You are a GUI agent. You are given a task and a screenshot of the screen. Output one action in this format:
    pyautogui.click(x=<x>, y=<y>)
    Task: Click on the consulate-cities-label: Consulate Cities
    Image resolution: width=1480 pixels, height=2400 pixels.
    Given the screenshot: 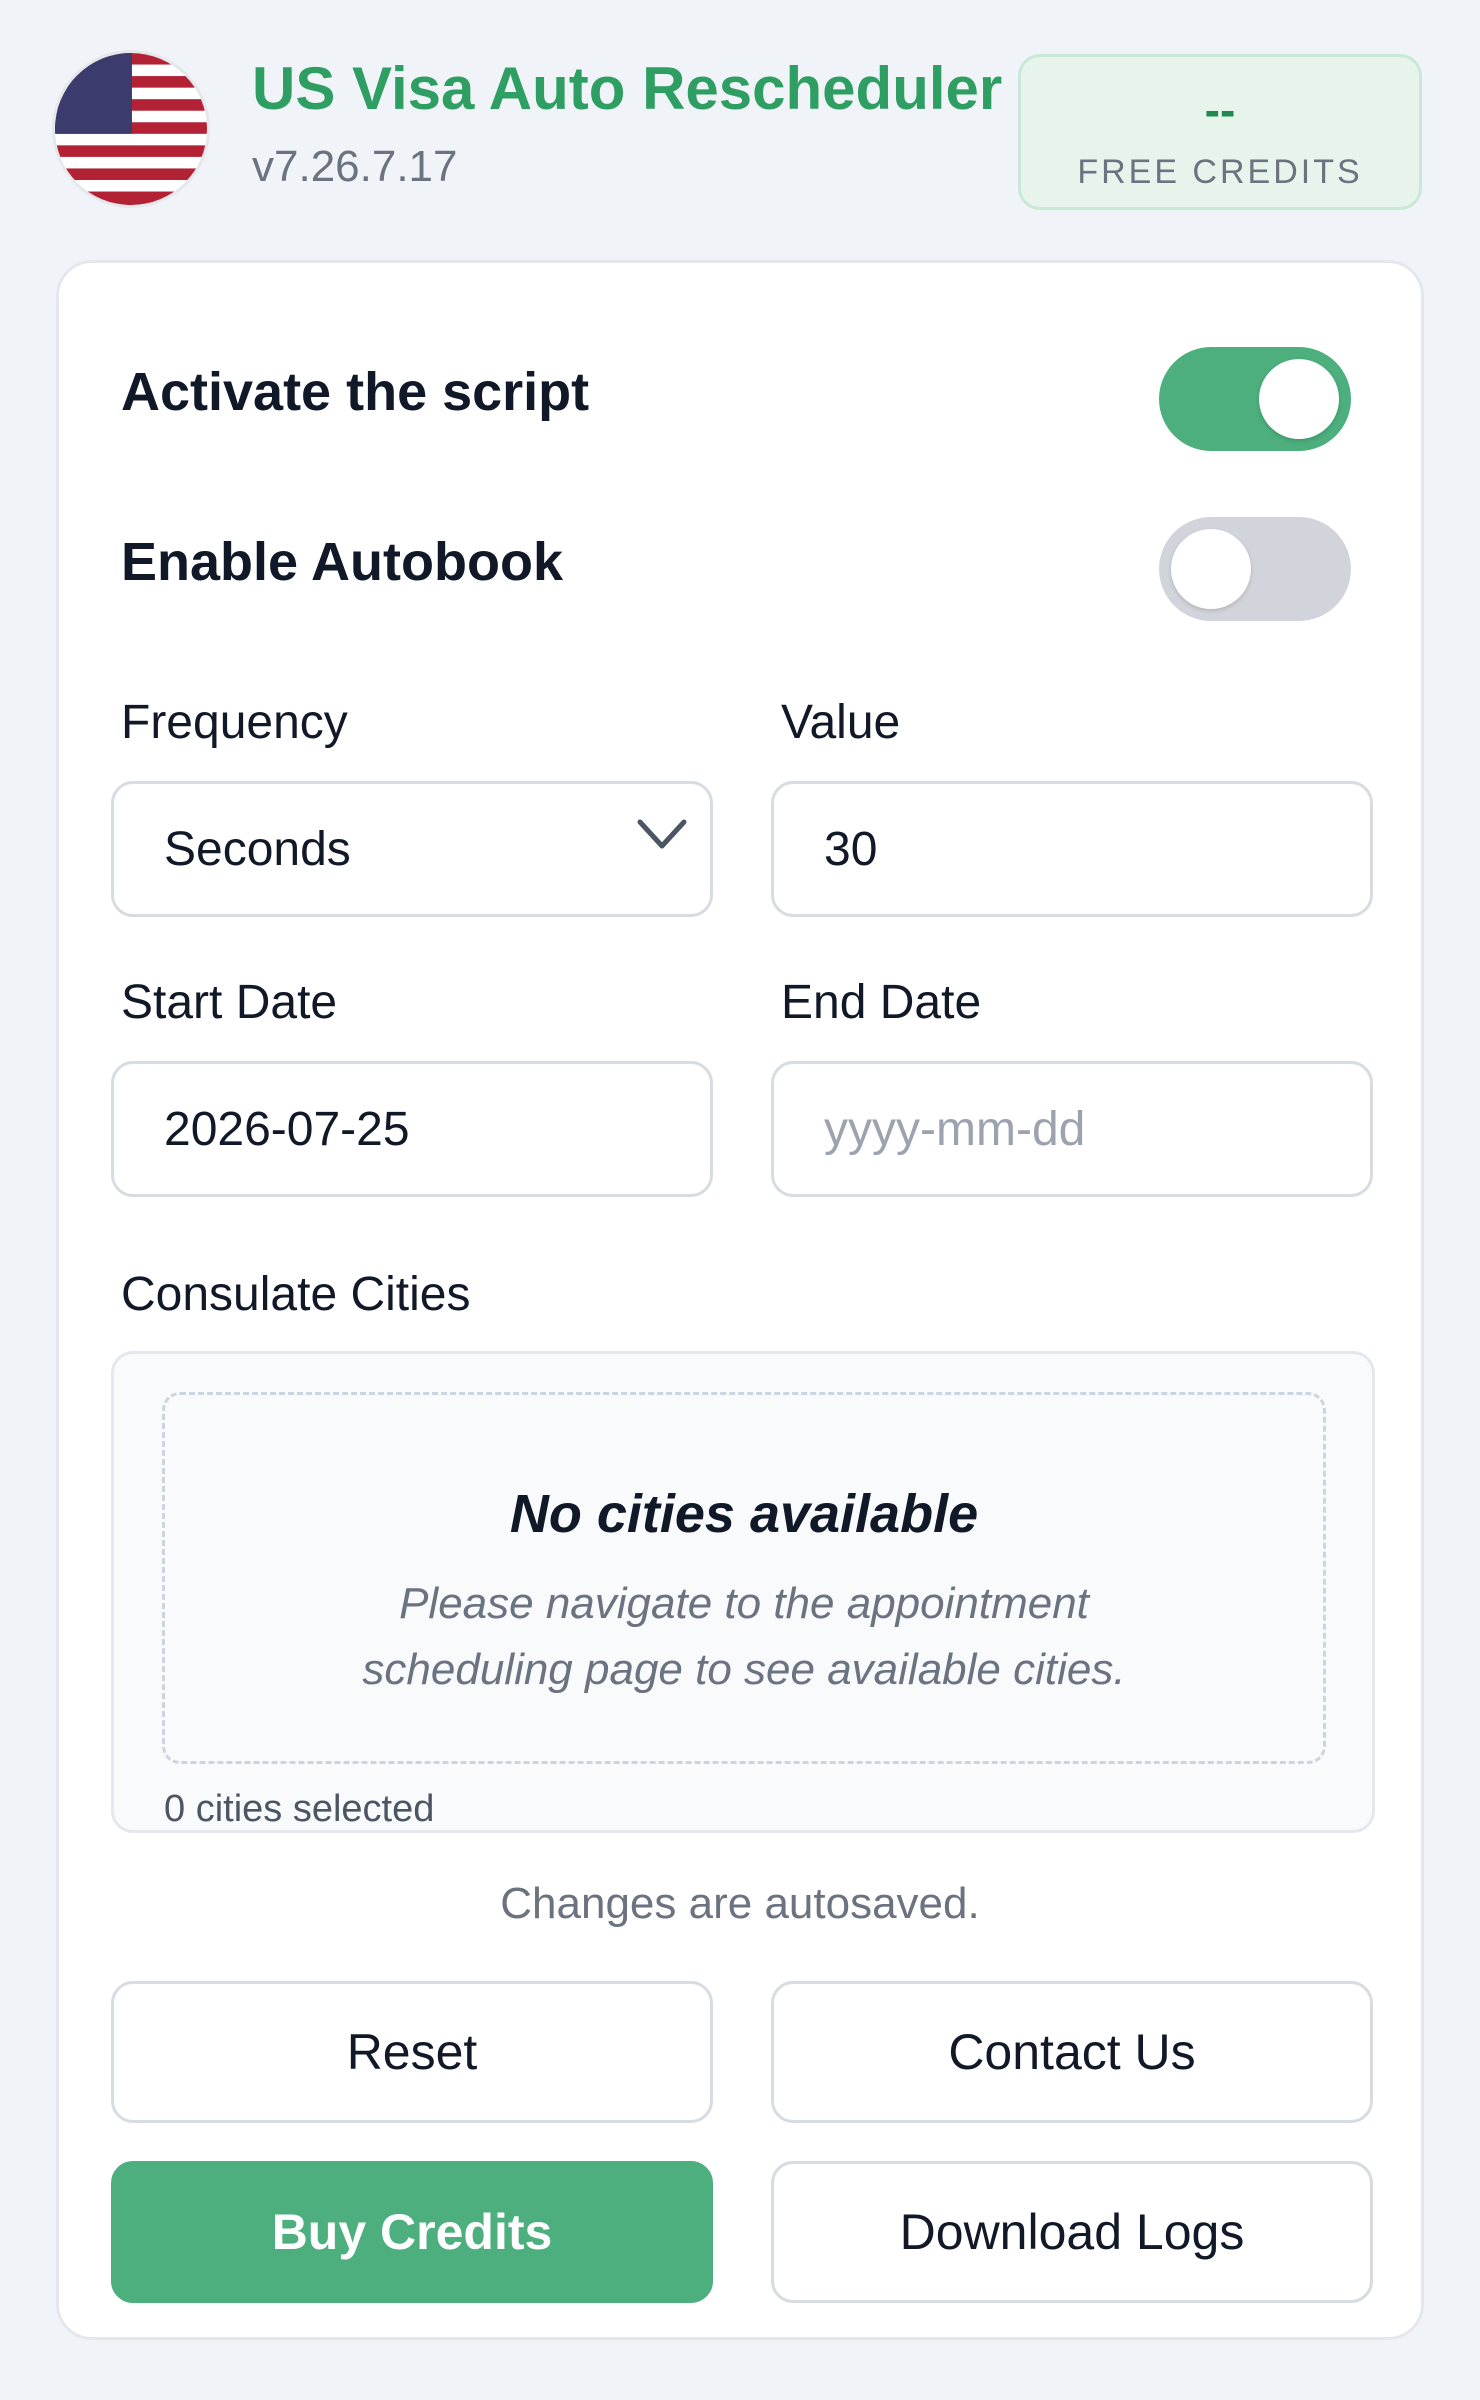 What is the action you would take?
    pyautogui.click(x=296, y=1294)
    